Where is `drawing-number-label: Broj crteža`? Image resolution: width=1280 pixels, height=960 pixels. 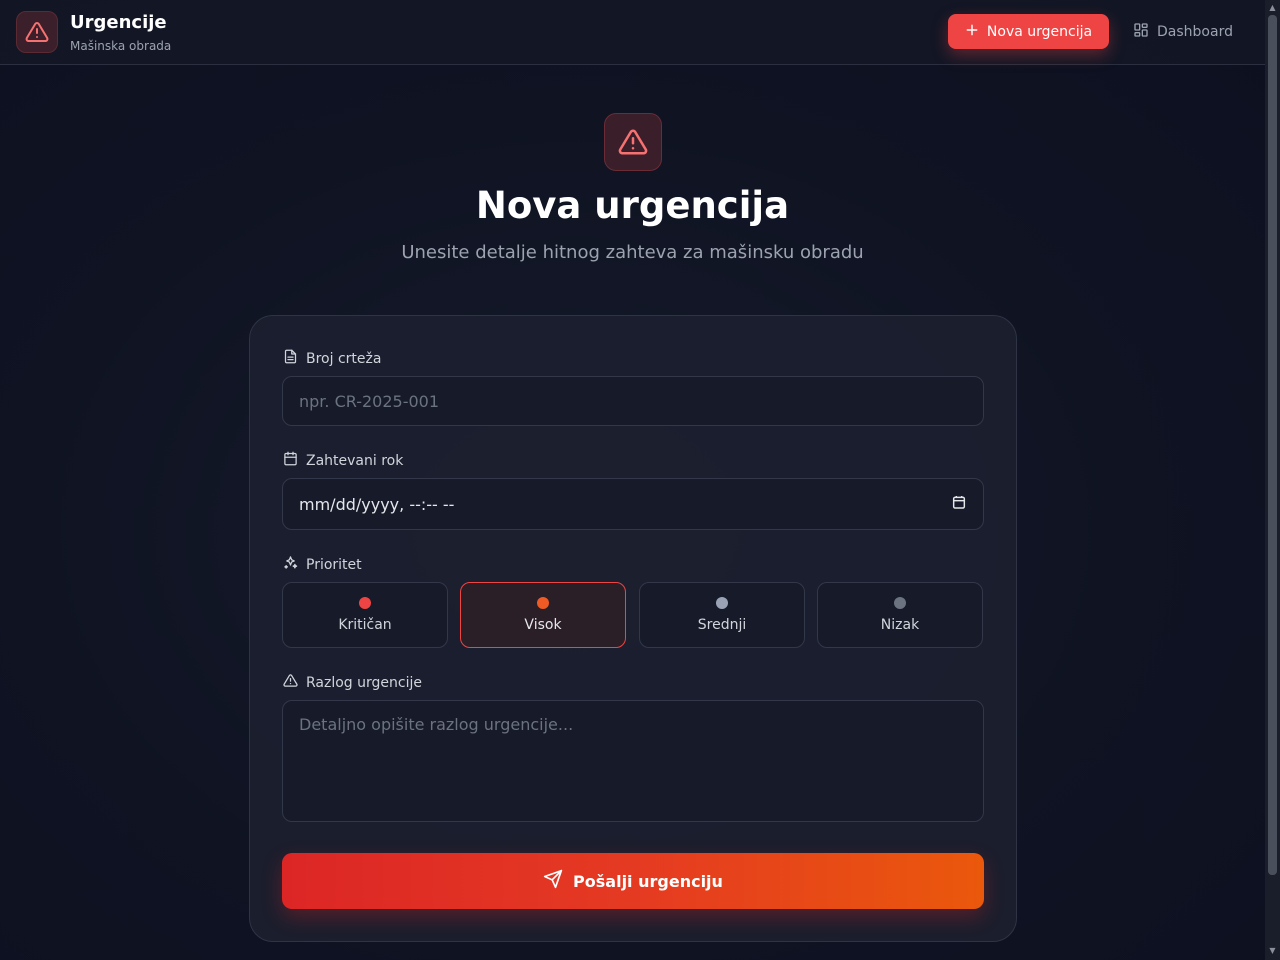
drawing-number-label: Broj crteža is located at coordinates (332, 358).